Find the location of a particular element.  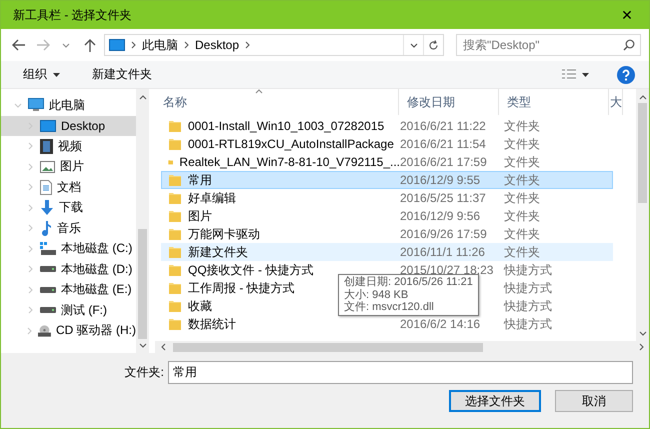

folder-input: 常用 is located at coordinates (400, 372).